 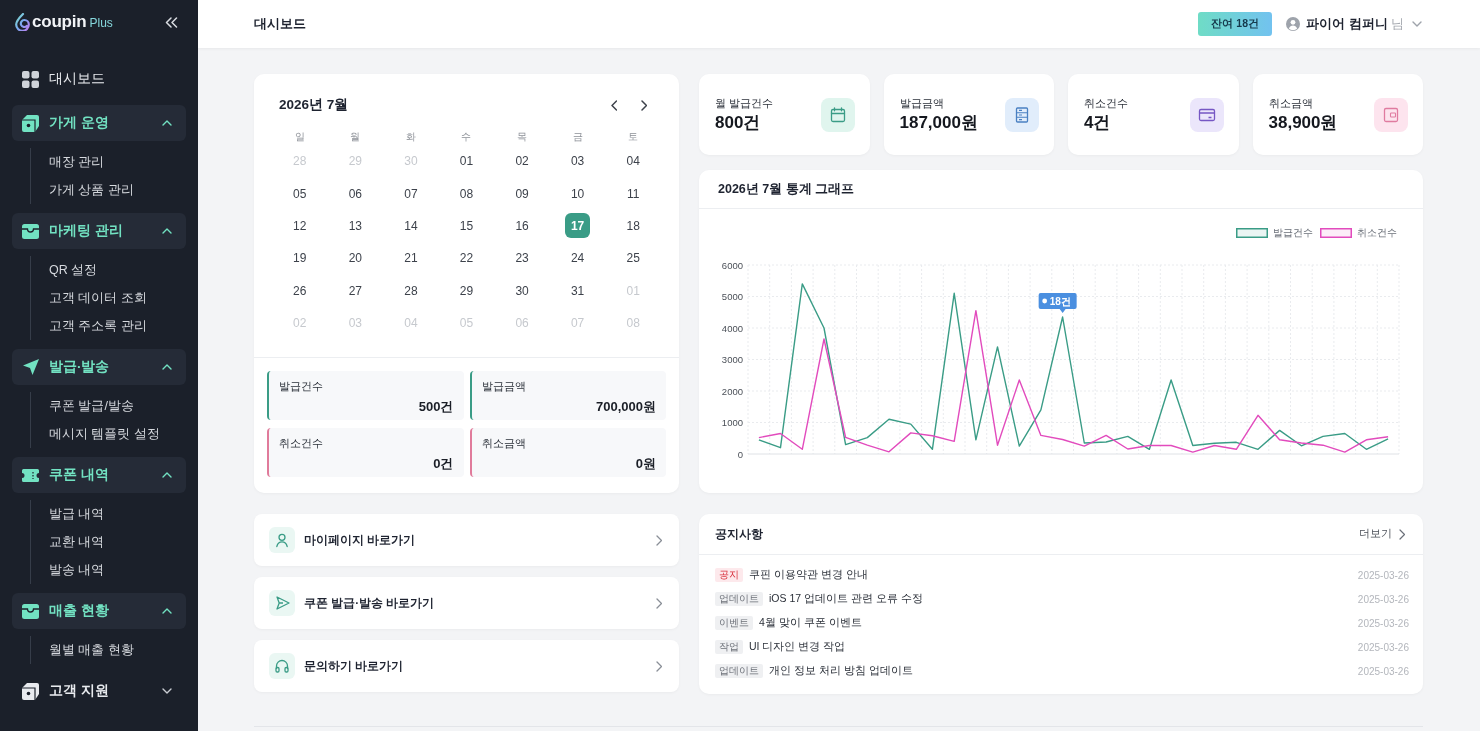 What do you see at coordinates (300, 226) in the screenshot?
I see `calendar-day: 12` at bounding box center [300, 226].